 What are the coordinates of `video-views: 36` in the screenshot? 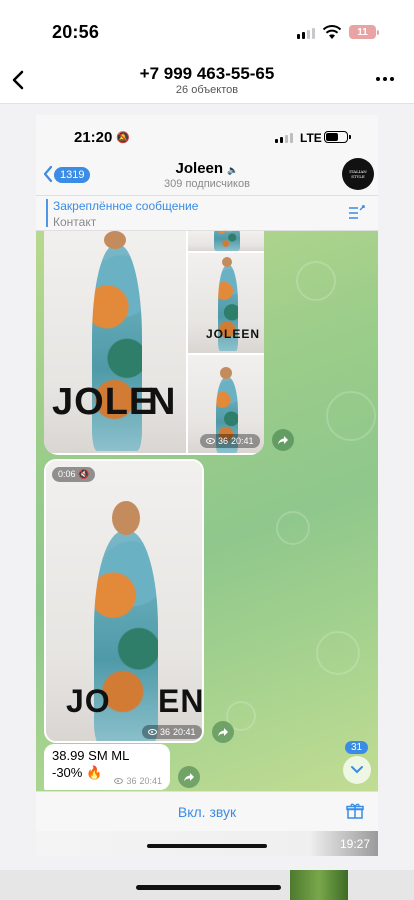 It's located at (165, 732).